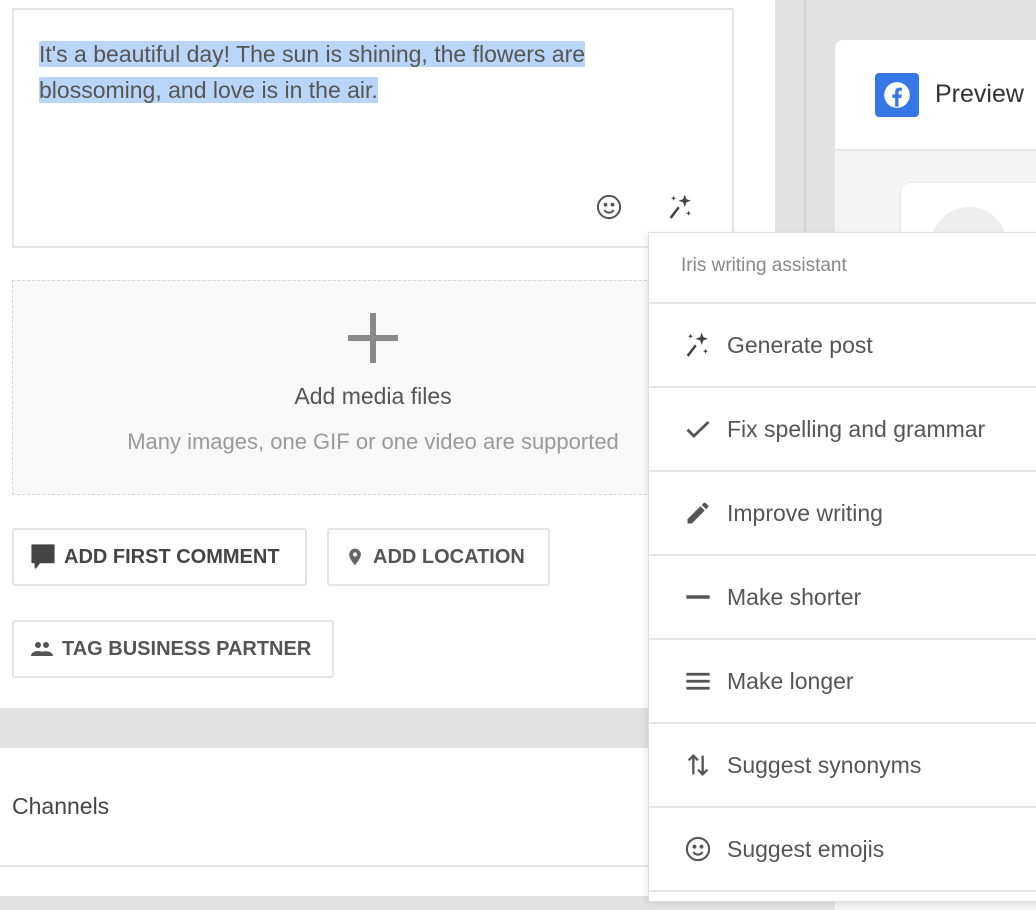 The height and width of the screenshot is (910, 1036). I want to click on menu-item-label: Suggest synonyms, so click(824, 764).